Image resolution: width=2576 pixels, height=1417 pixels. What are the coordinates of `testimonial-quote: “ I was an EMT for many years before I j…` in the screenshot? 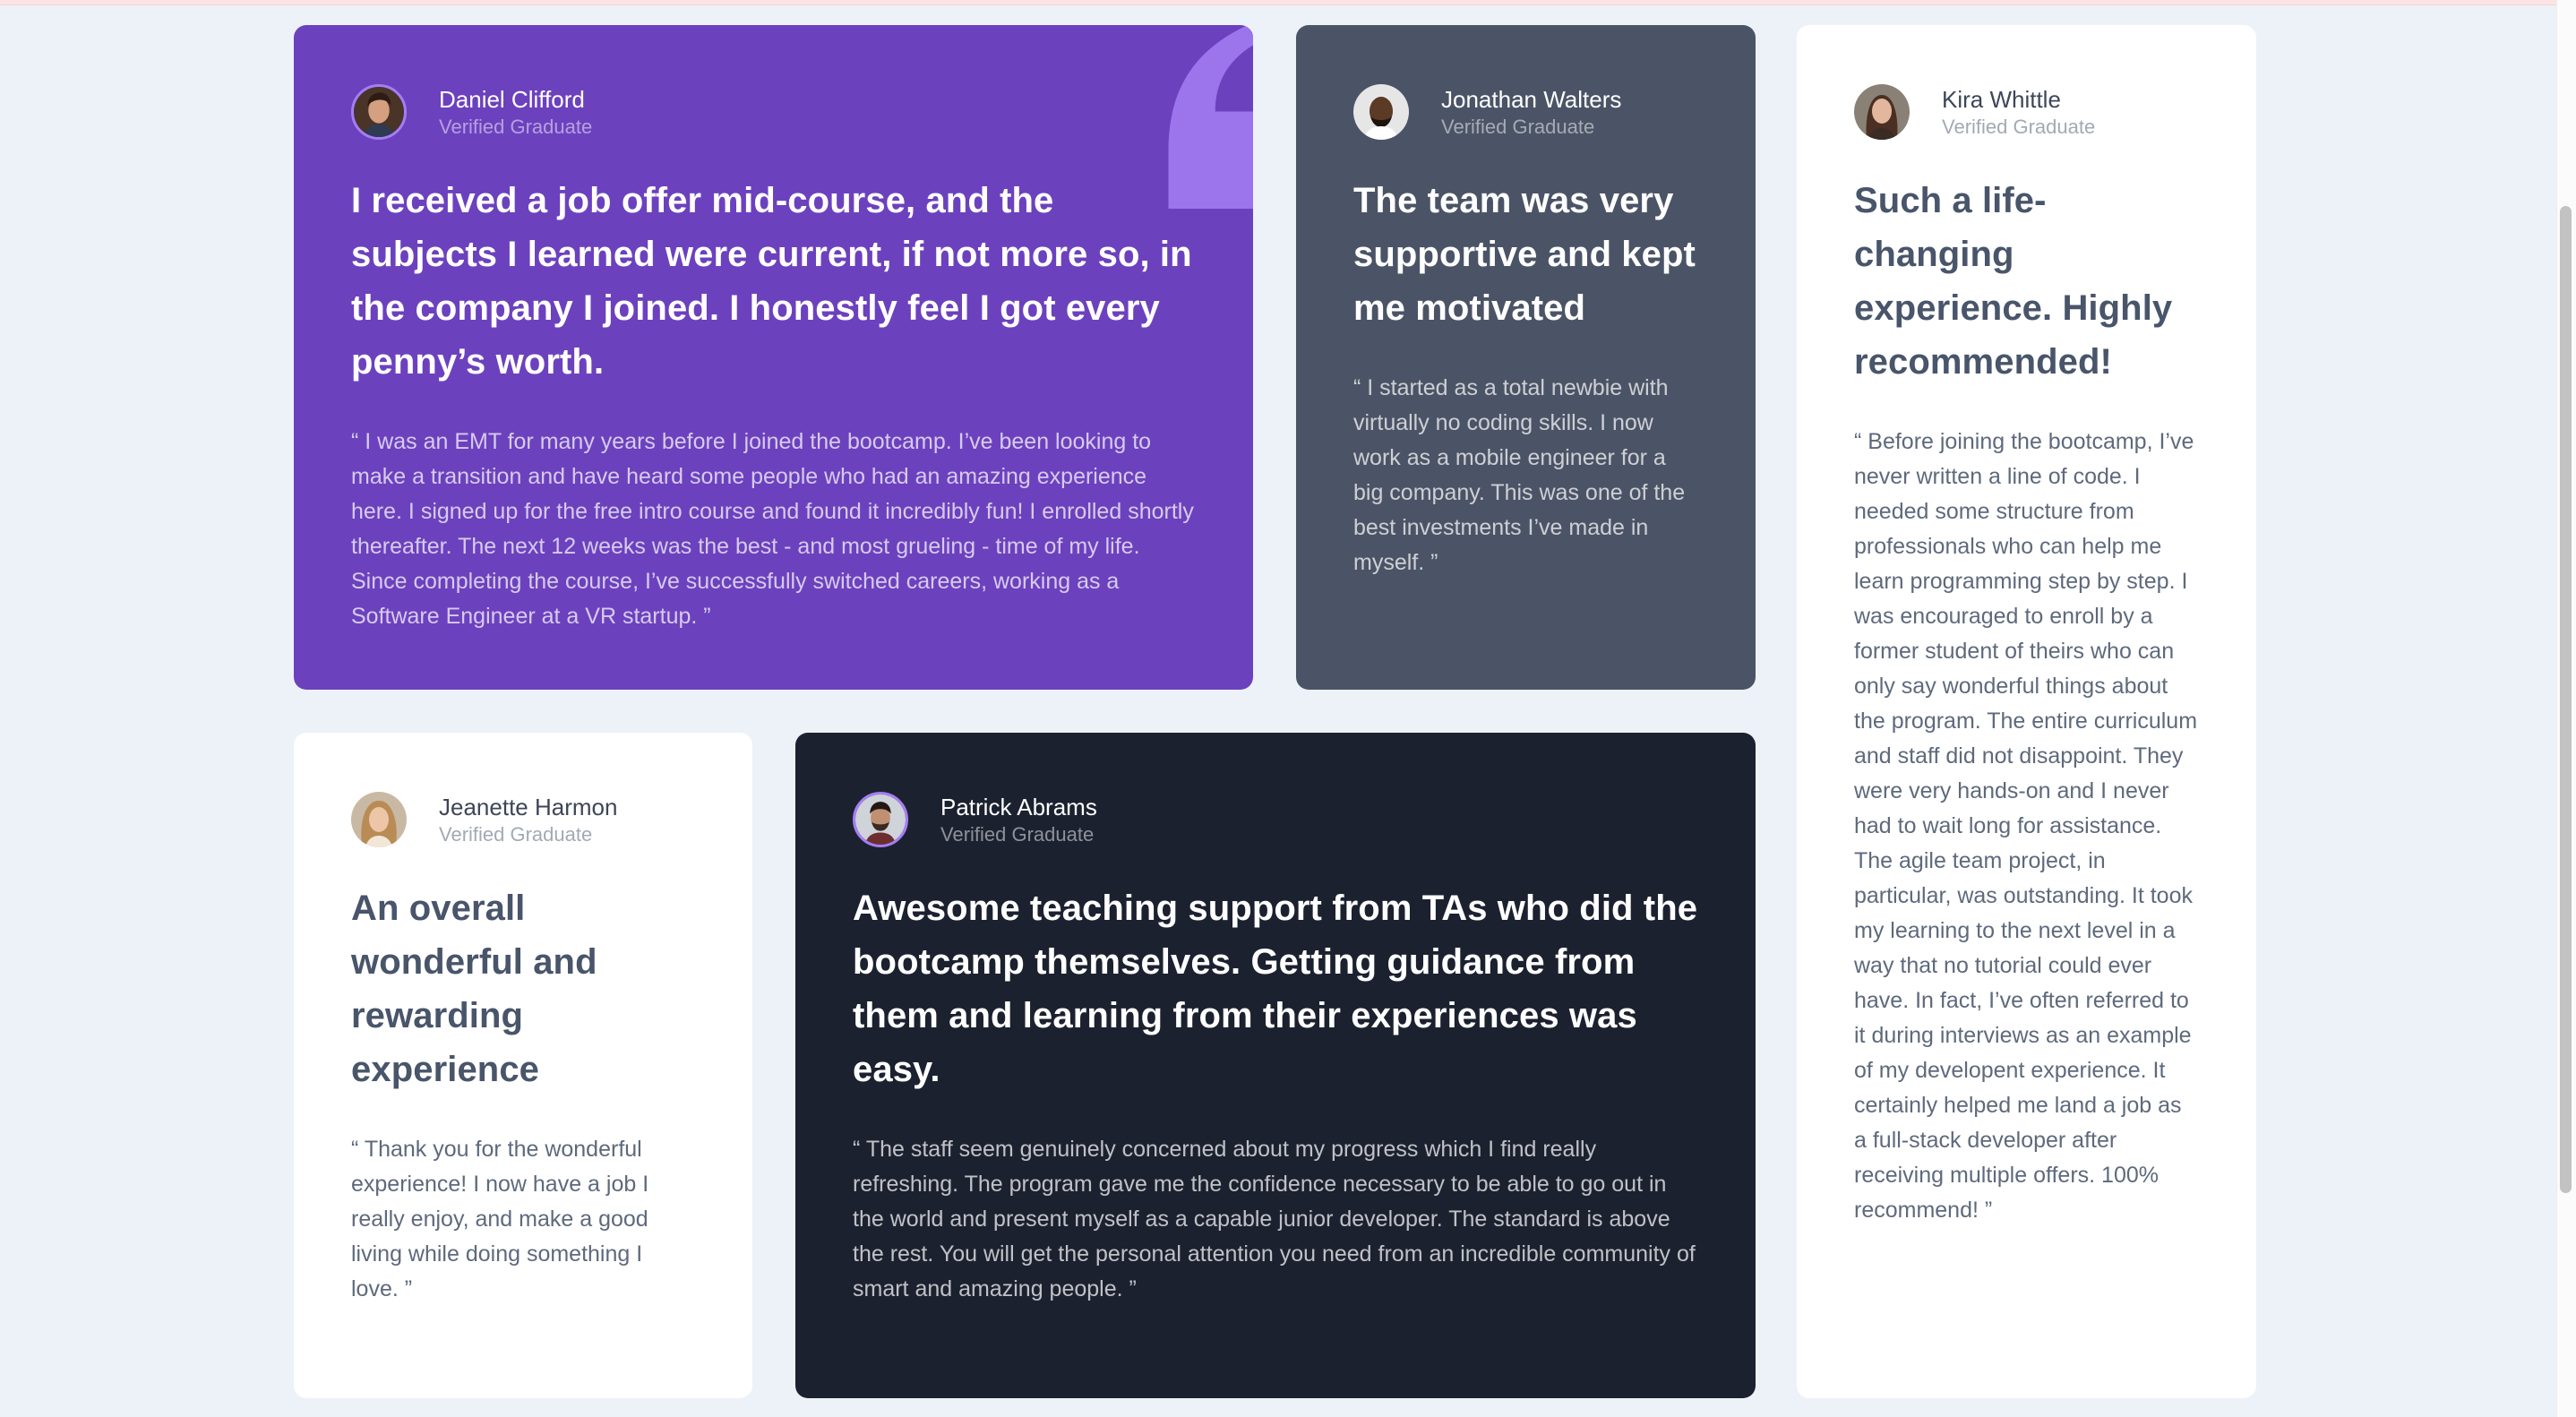 It's located at (772, 529).